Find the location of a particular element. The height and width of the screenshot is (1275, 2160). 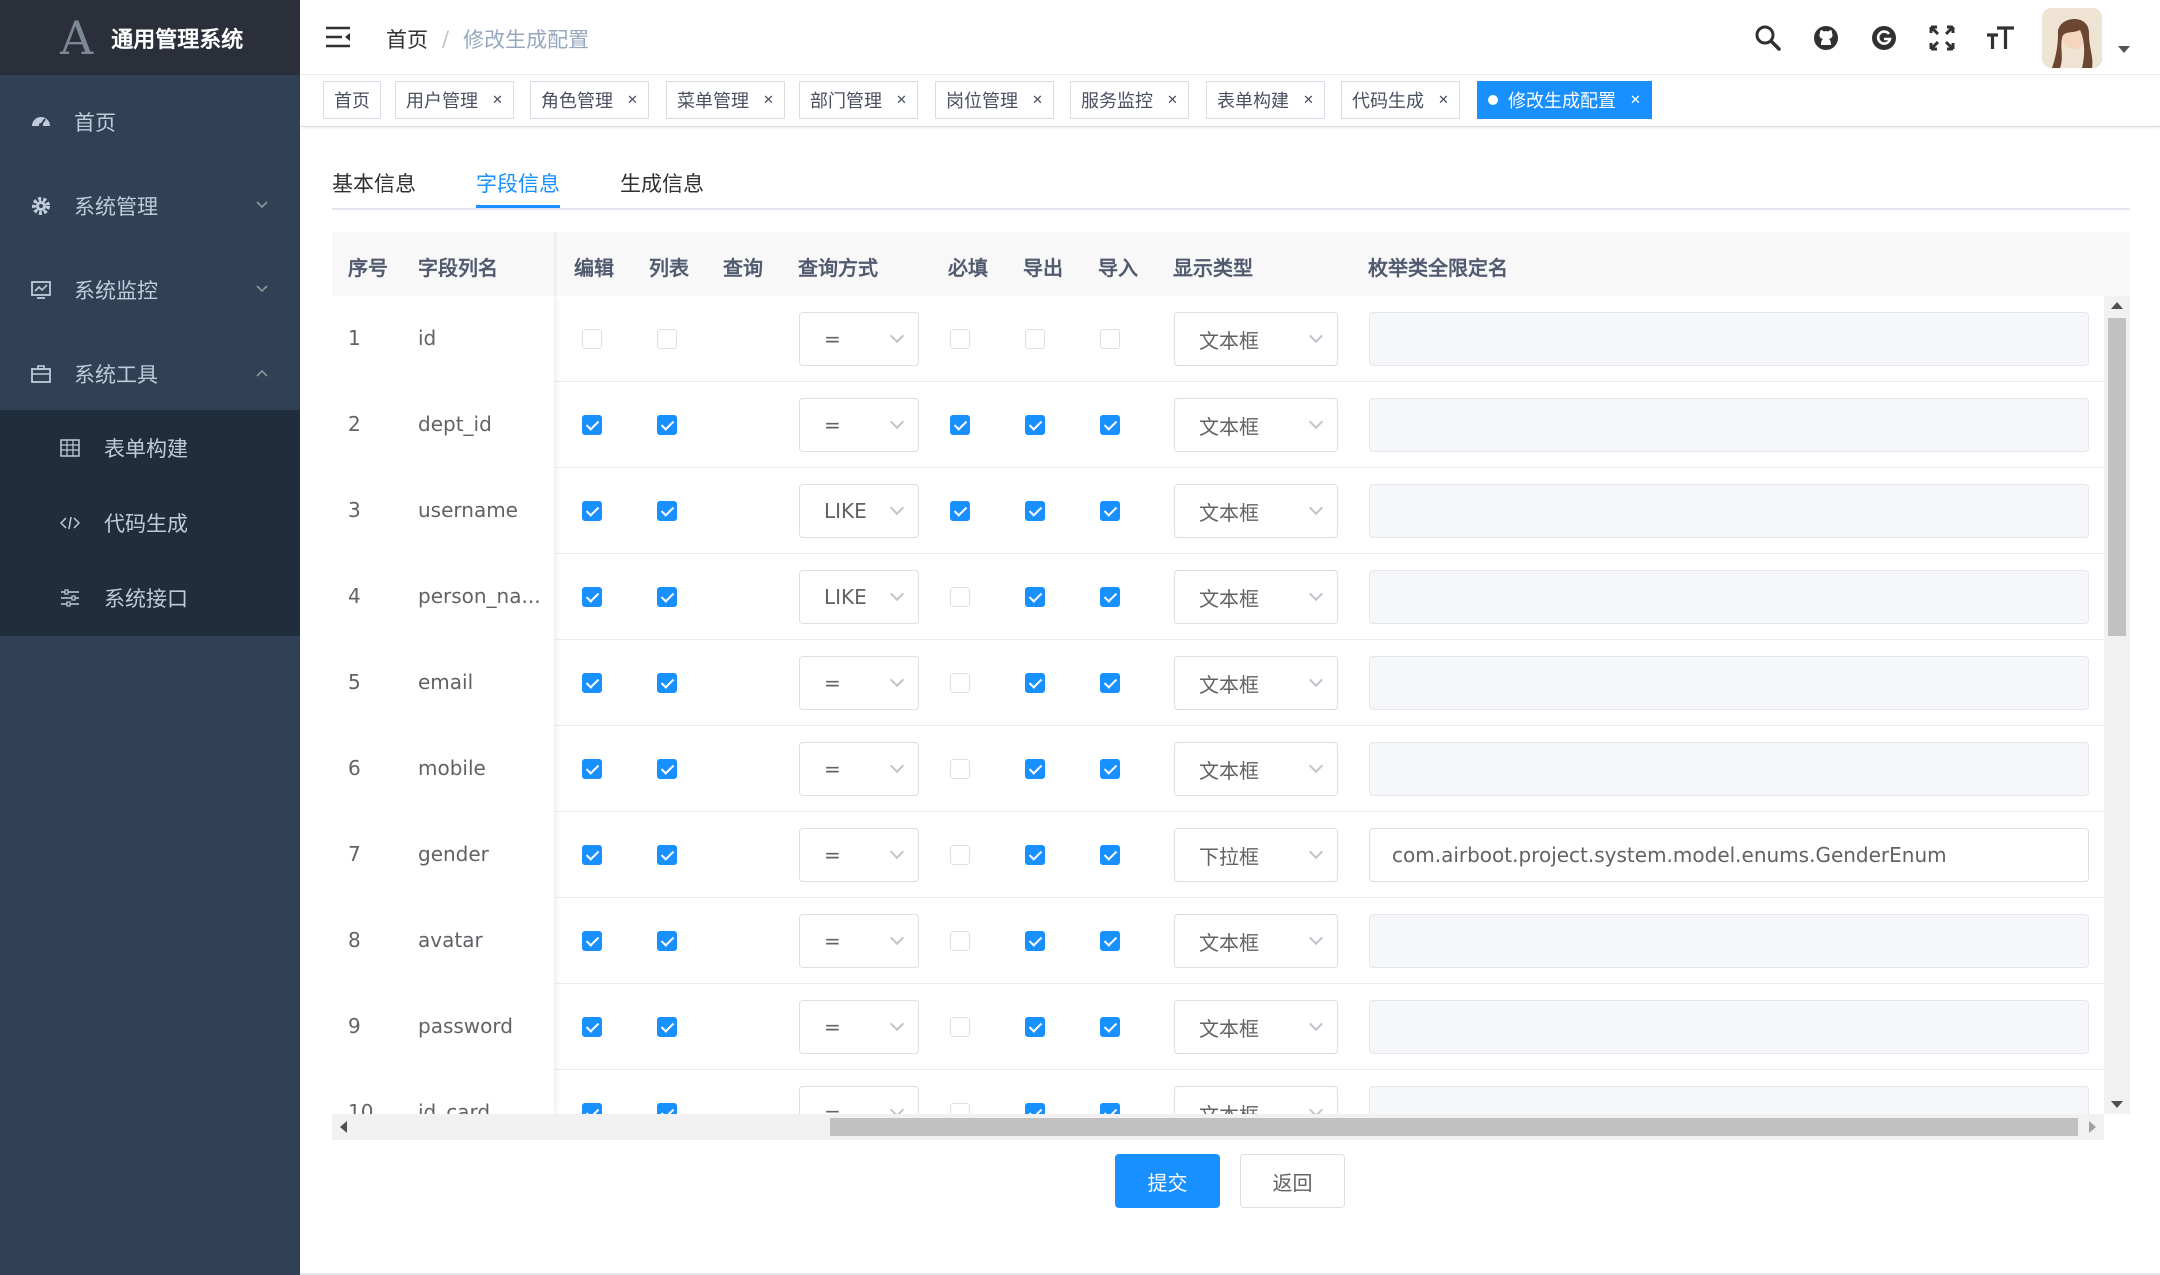

sidebar-item-code-gen: 代码生成 is located at coordinates (150, 522).